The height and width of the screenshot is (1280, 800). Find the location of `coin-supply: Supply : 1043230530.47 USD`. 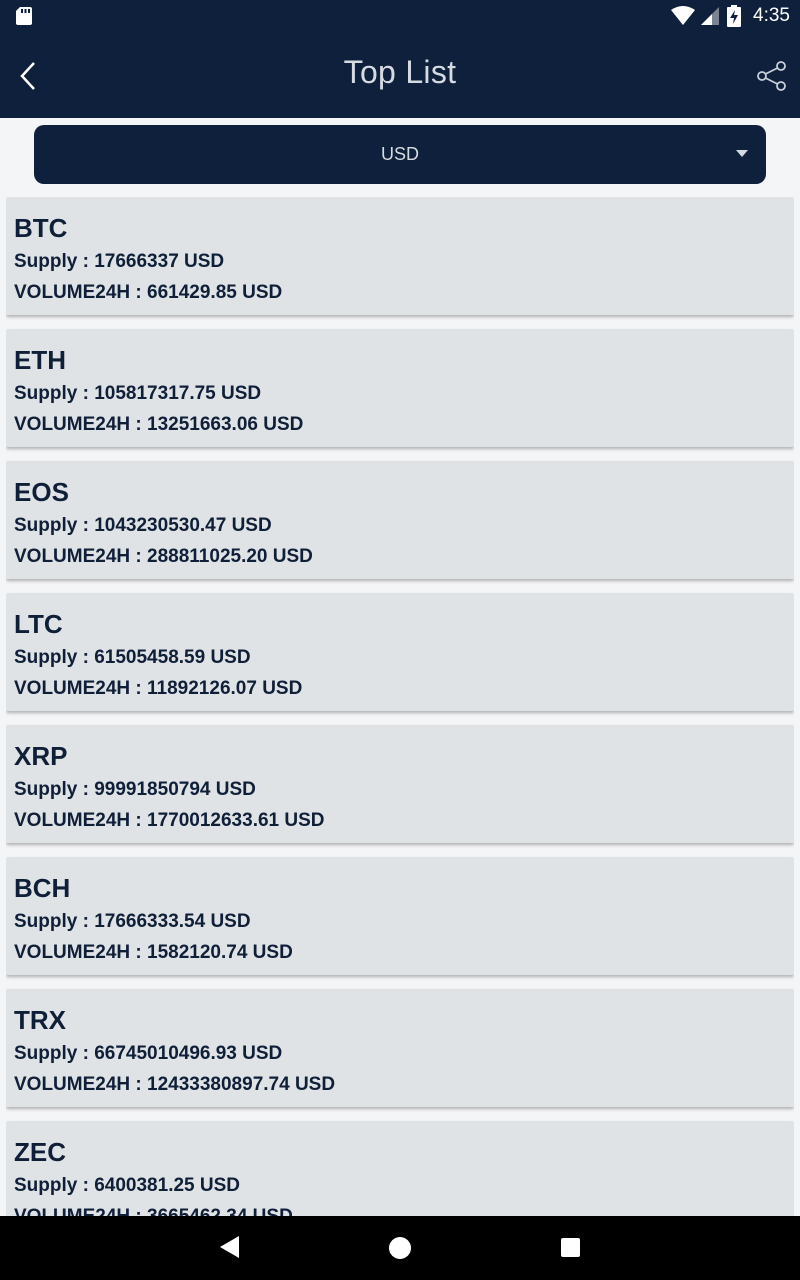

coin-supply: Supply : 1043230530.47 USD is located at coordinates (143, 525).